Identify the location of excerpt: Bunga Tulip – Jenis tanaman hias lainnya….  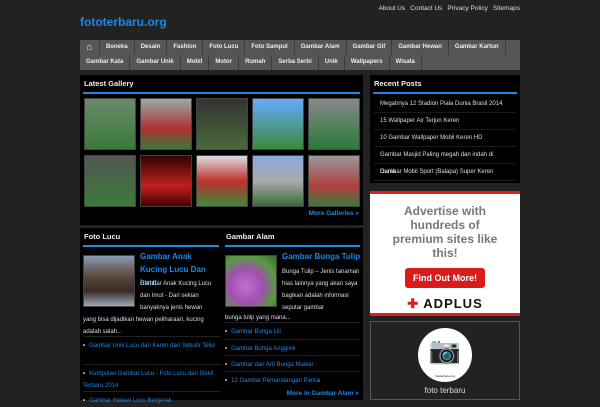
(321, 290).